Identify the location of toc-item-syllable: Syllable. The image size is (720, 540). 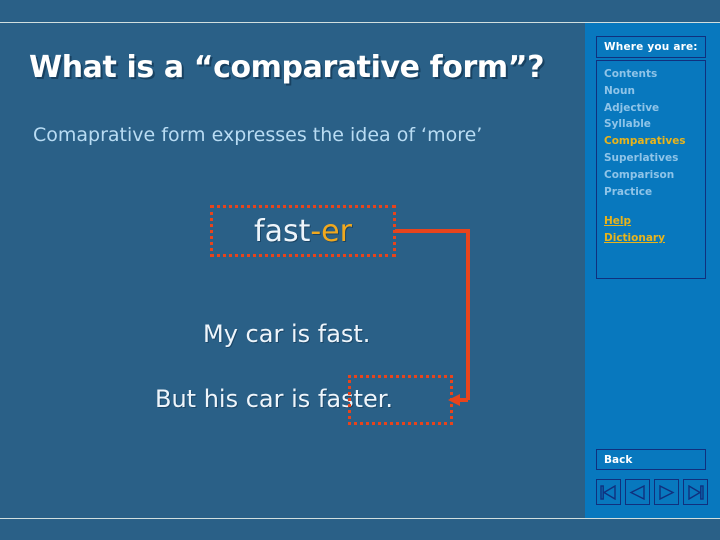
(654, 124).